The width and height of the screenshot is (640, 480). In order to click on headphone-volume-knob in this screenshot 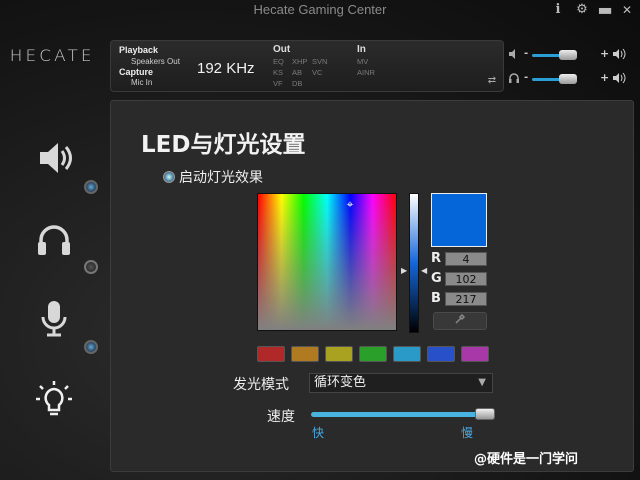, I will do `click(568, 79)`.